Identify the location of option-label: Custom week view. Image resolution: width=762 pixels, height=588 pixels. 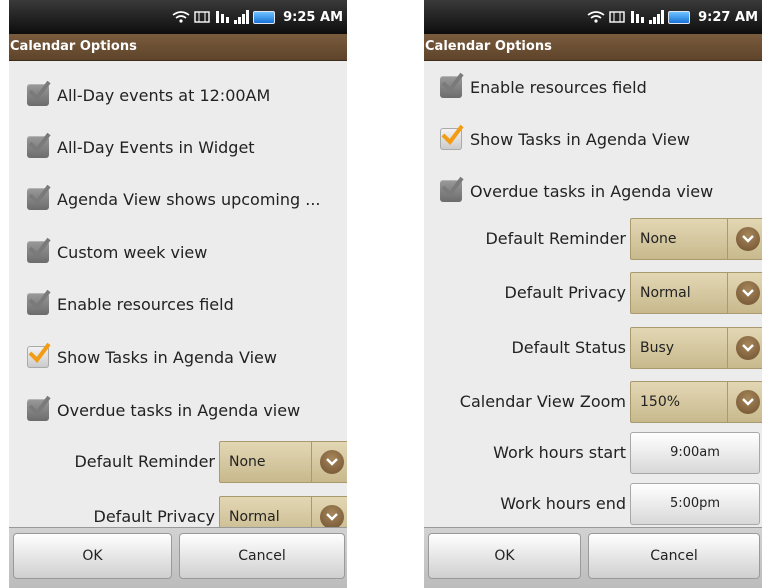
(132, 252).